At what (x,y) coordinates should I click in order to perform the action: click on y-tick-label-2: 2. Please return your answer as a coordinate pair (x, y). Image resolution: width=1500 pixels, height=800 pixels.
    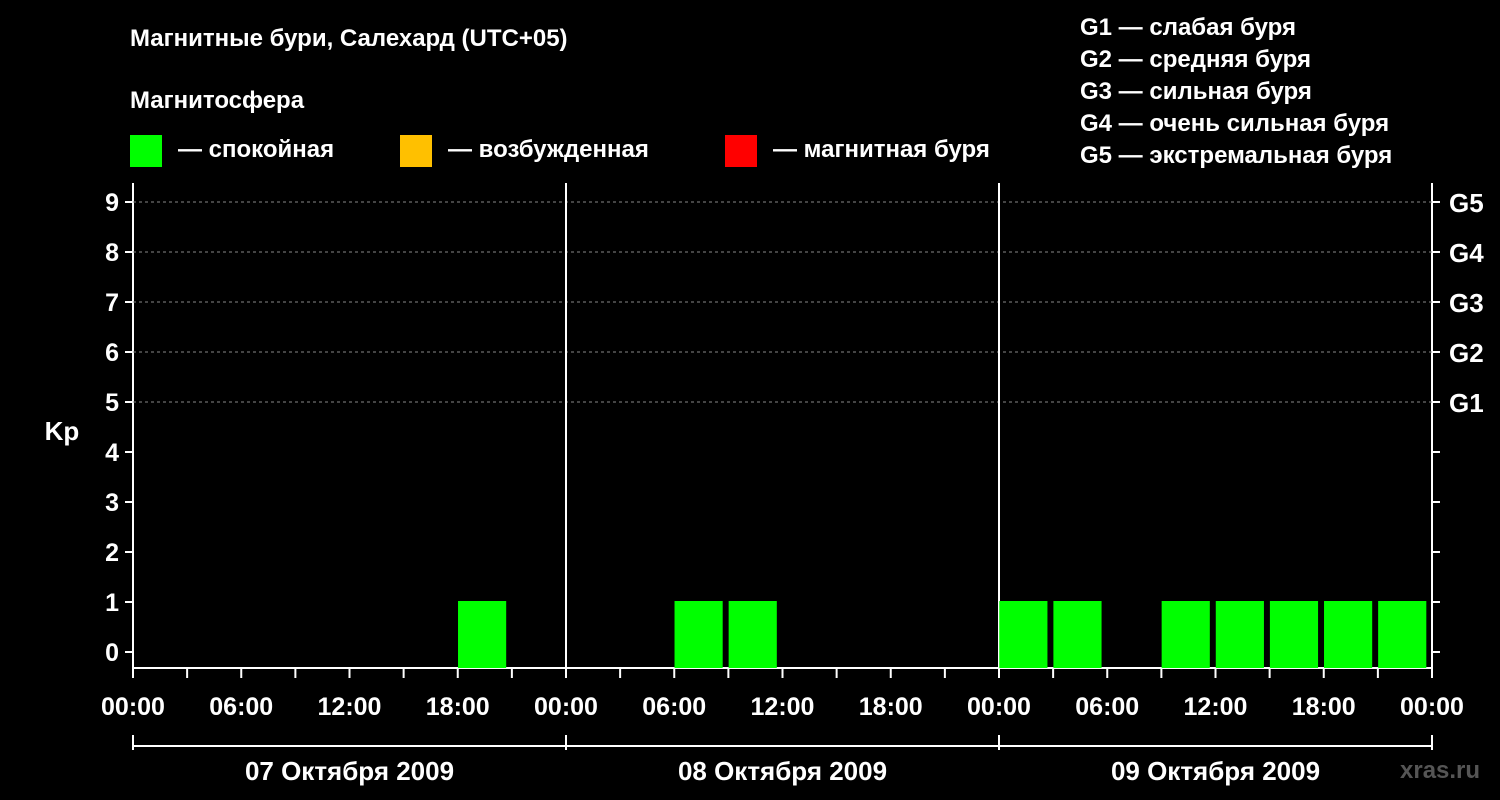
    Looking at the image, I should click on (112, 553).